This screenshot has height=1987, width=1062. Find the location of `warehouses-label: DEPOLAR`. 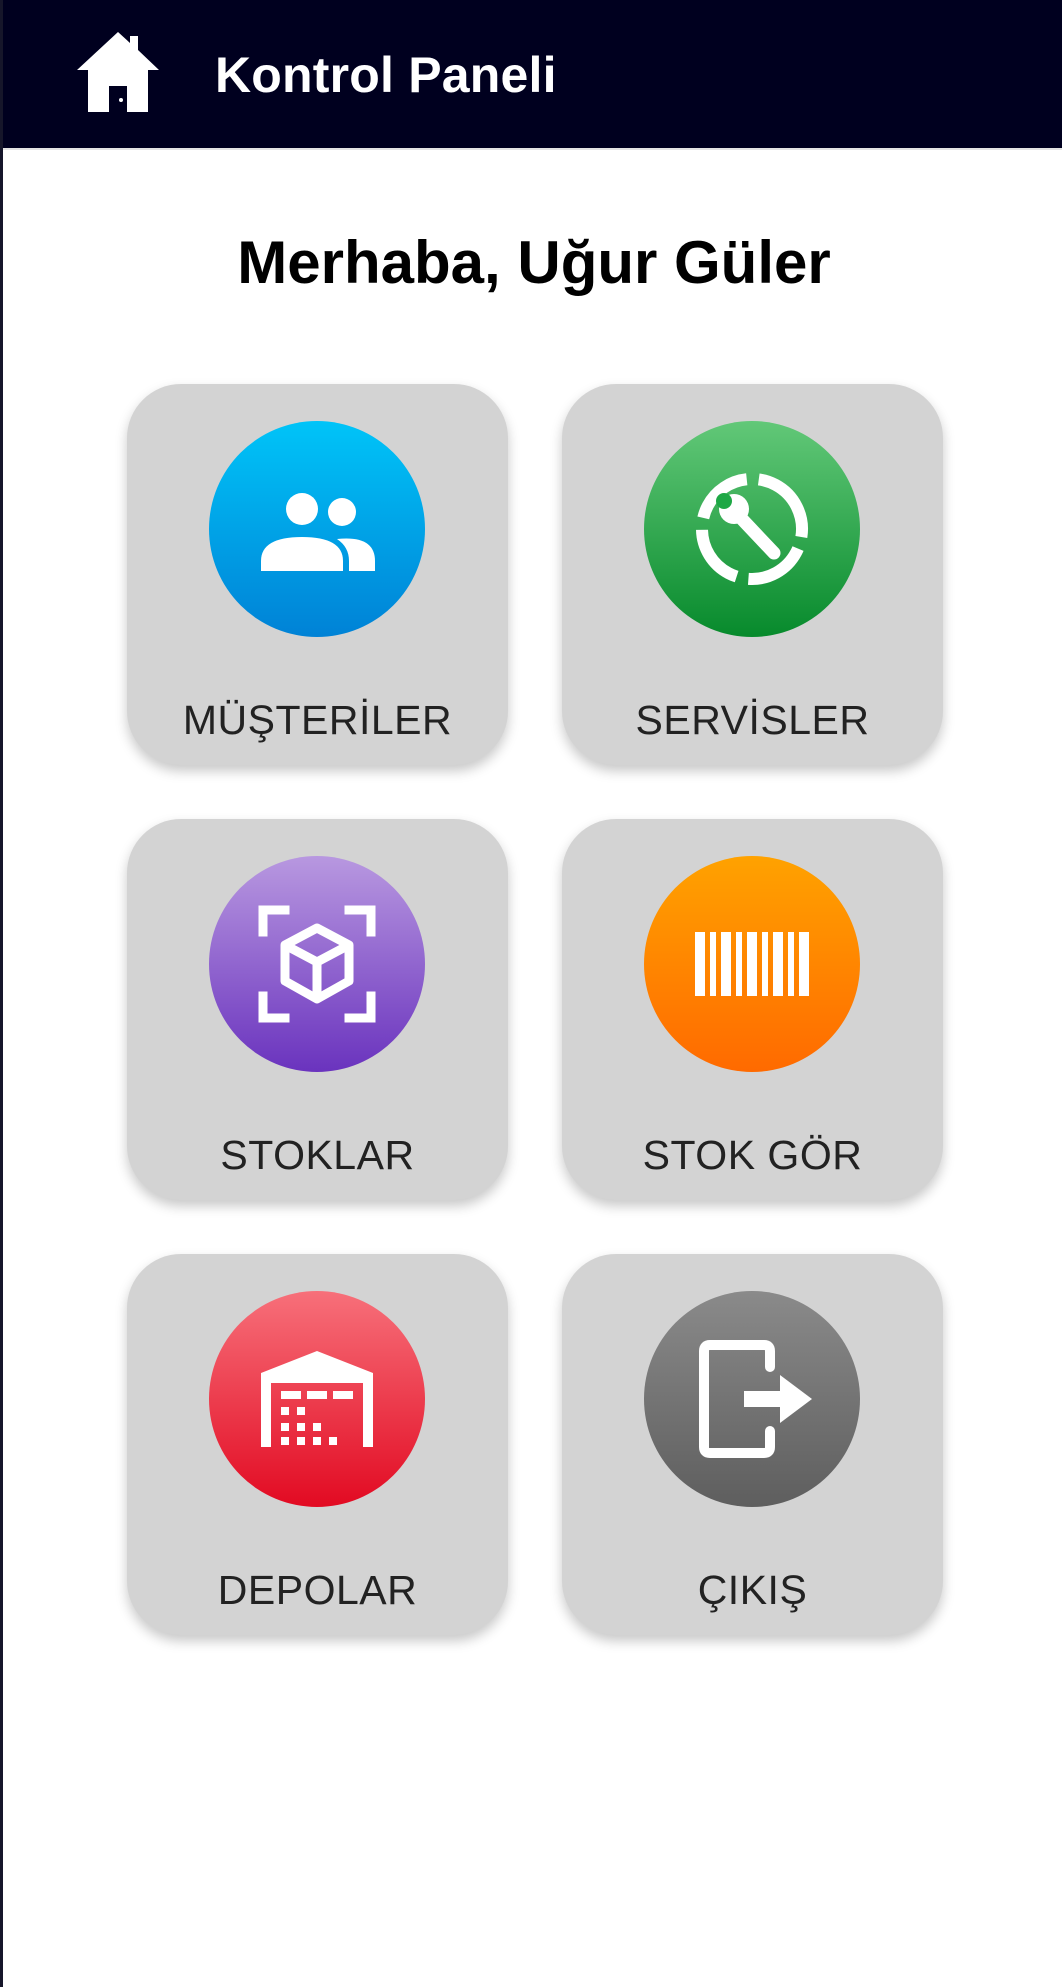

warehouses-label: DEPOLAR is located at coordinates (317, 1590).